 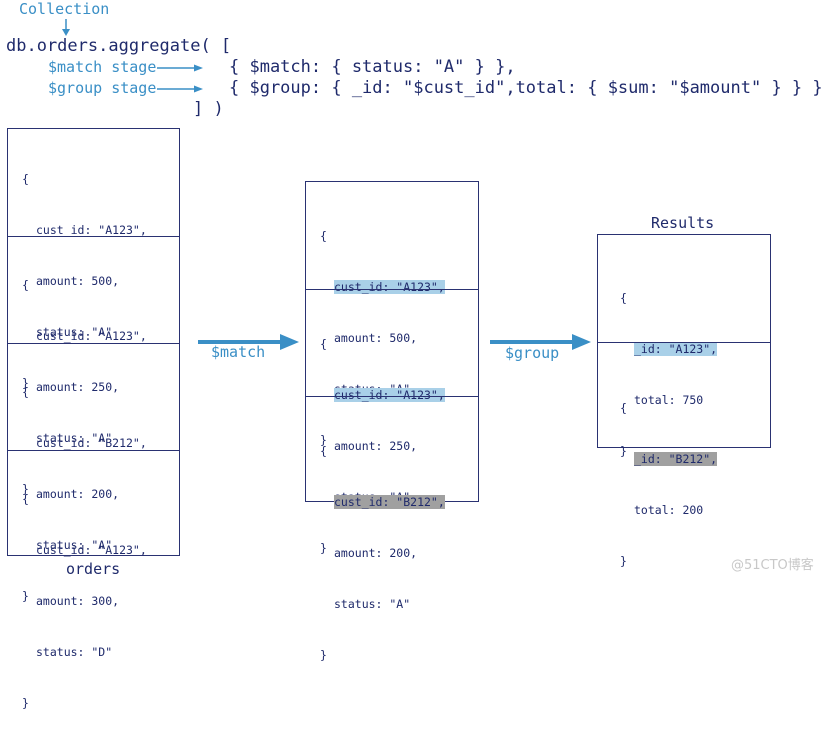 I want to click on id-field-highlighted: _id: "B212",, so click(x=676, y=459).